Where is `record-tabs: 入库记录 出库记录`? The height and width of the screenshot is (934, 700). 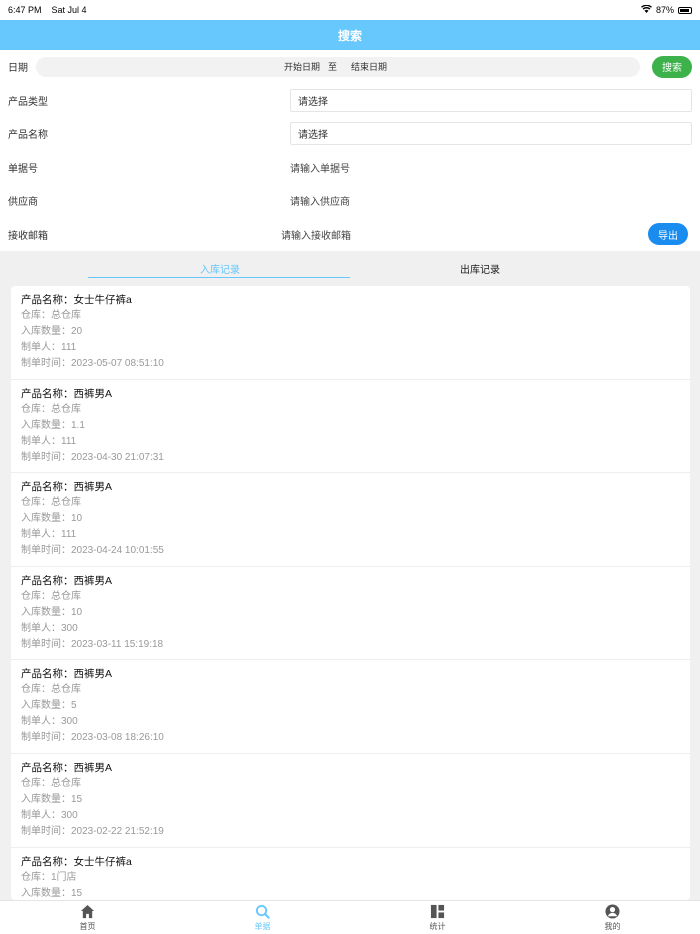 record-tabs: 入库记录 出库记录 is located at coordinates (350, 268).